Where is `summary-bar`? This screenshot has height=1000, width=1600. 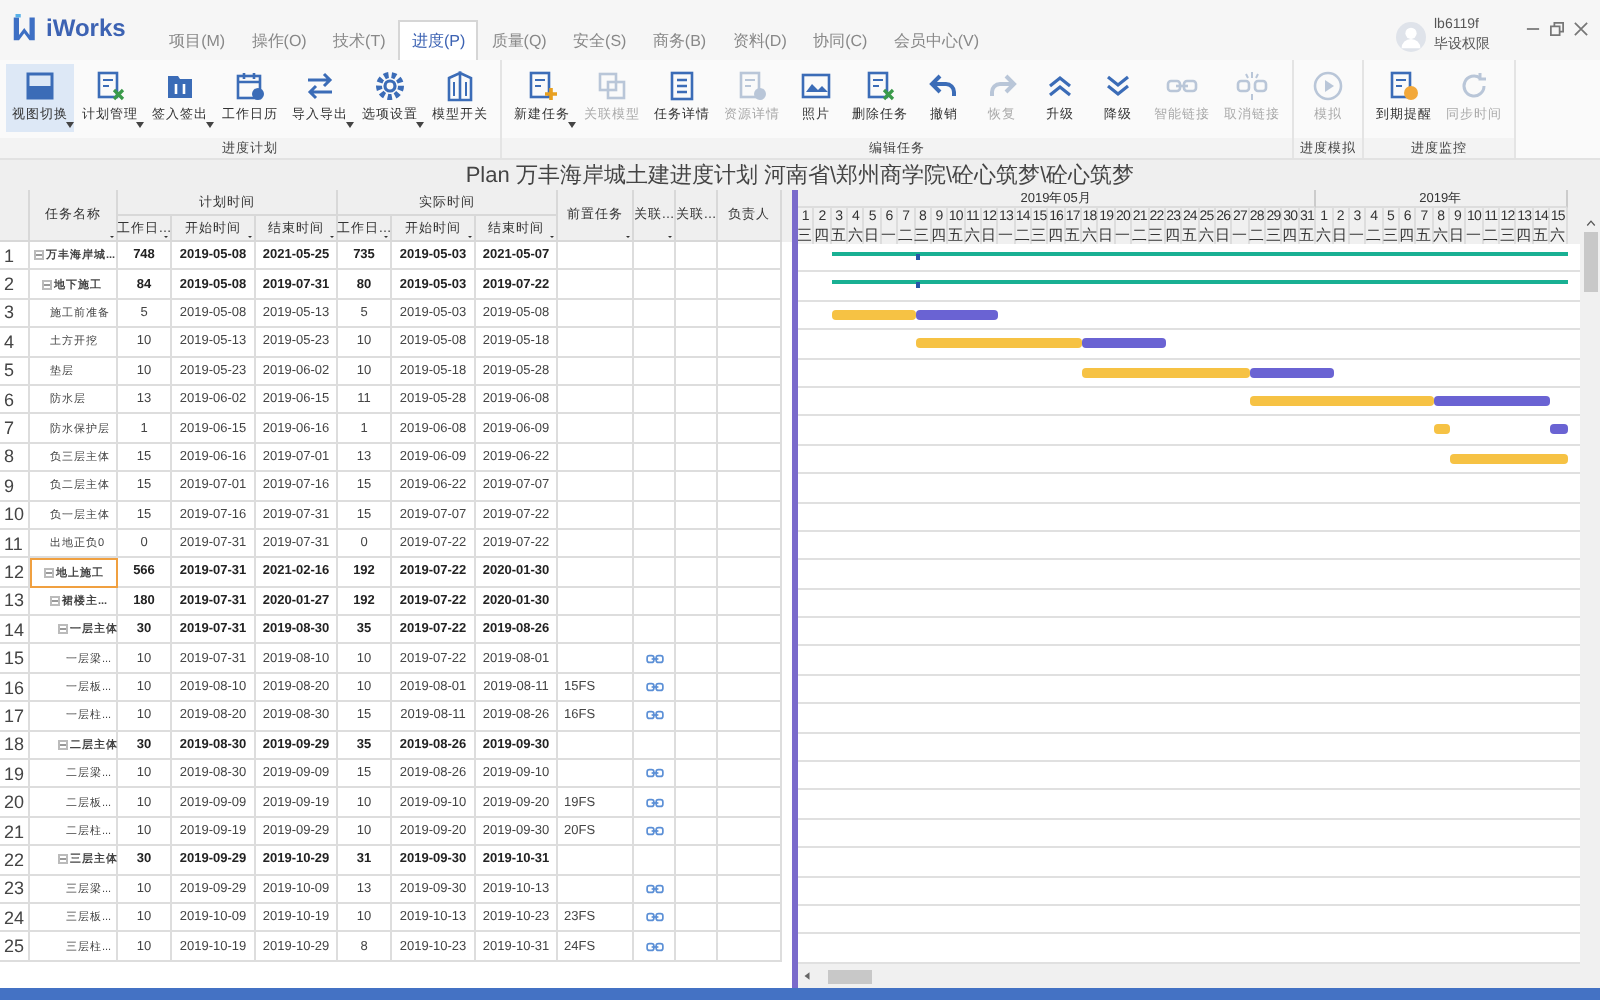 summary-bar is located at coordinates (1199, 282).